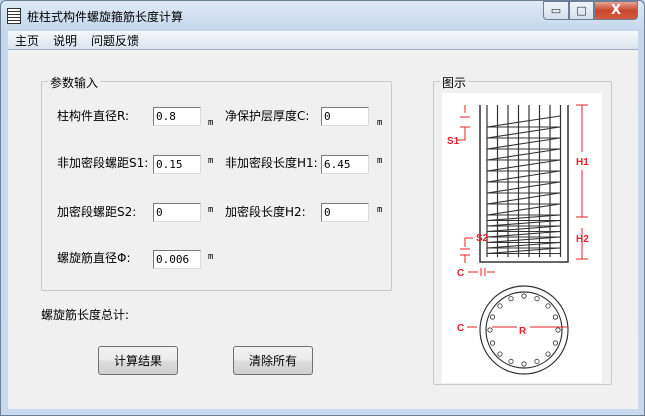  I want to click on cover-input: 0, so click(345, 116).